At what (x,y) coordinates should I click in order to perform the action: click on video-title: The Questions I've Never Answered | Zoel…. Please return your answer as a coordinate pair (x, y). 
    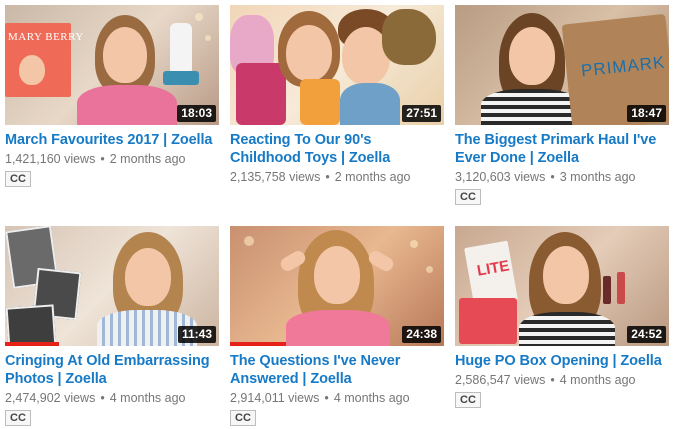
    Looking at the image, I should click on (337, 370).